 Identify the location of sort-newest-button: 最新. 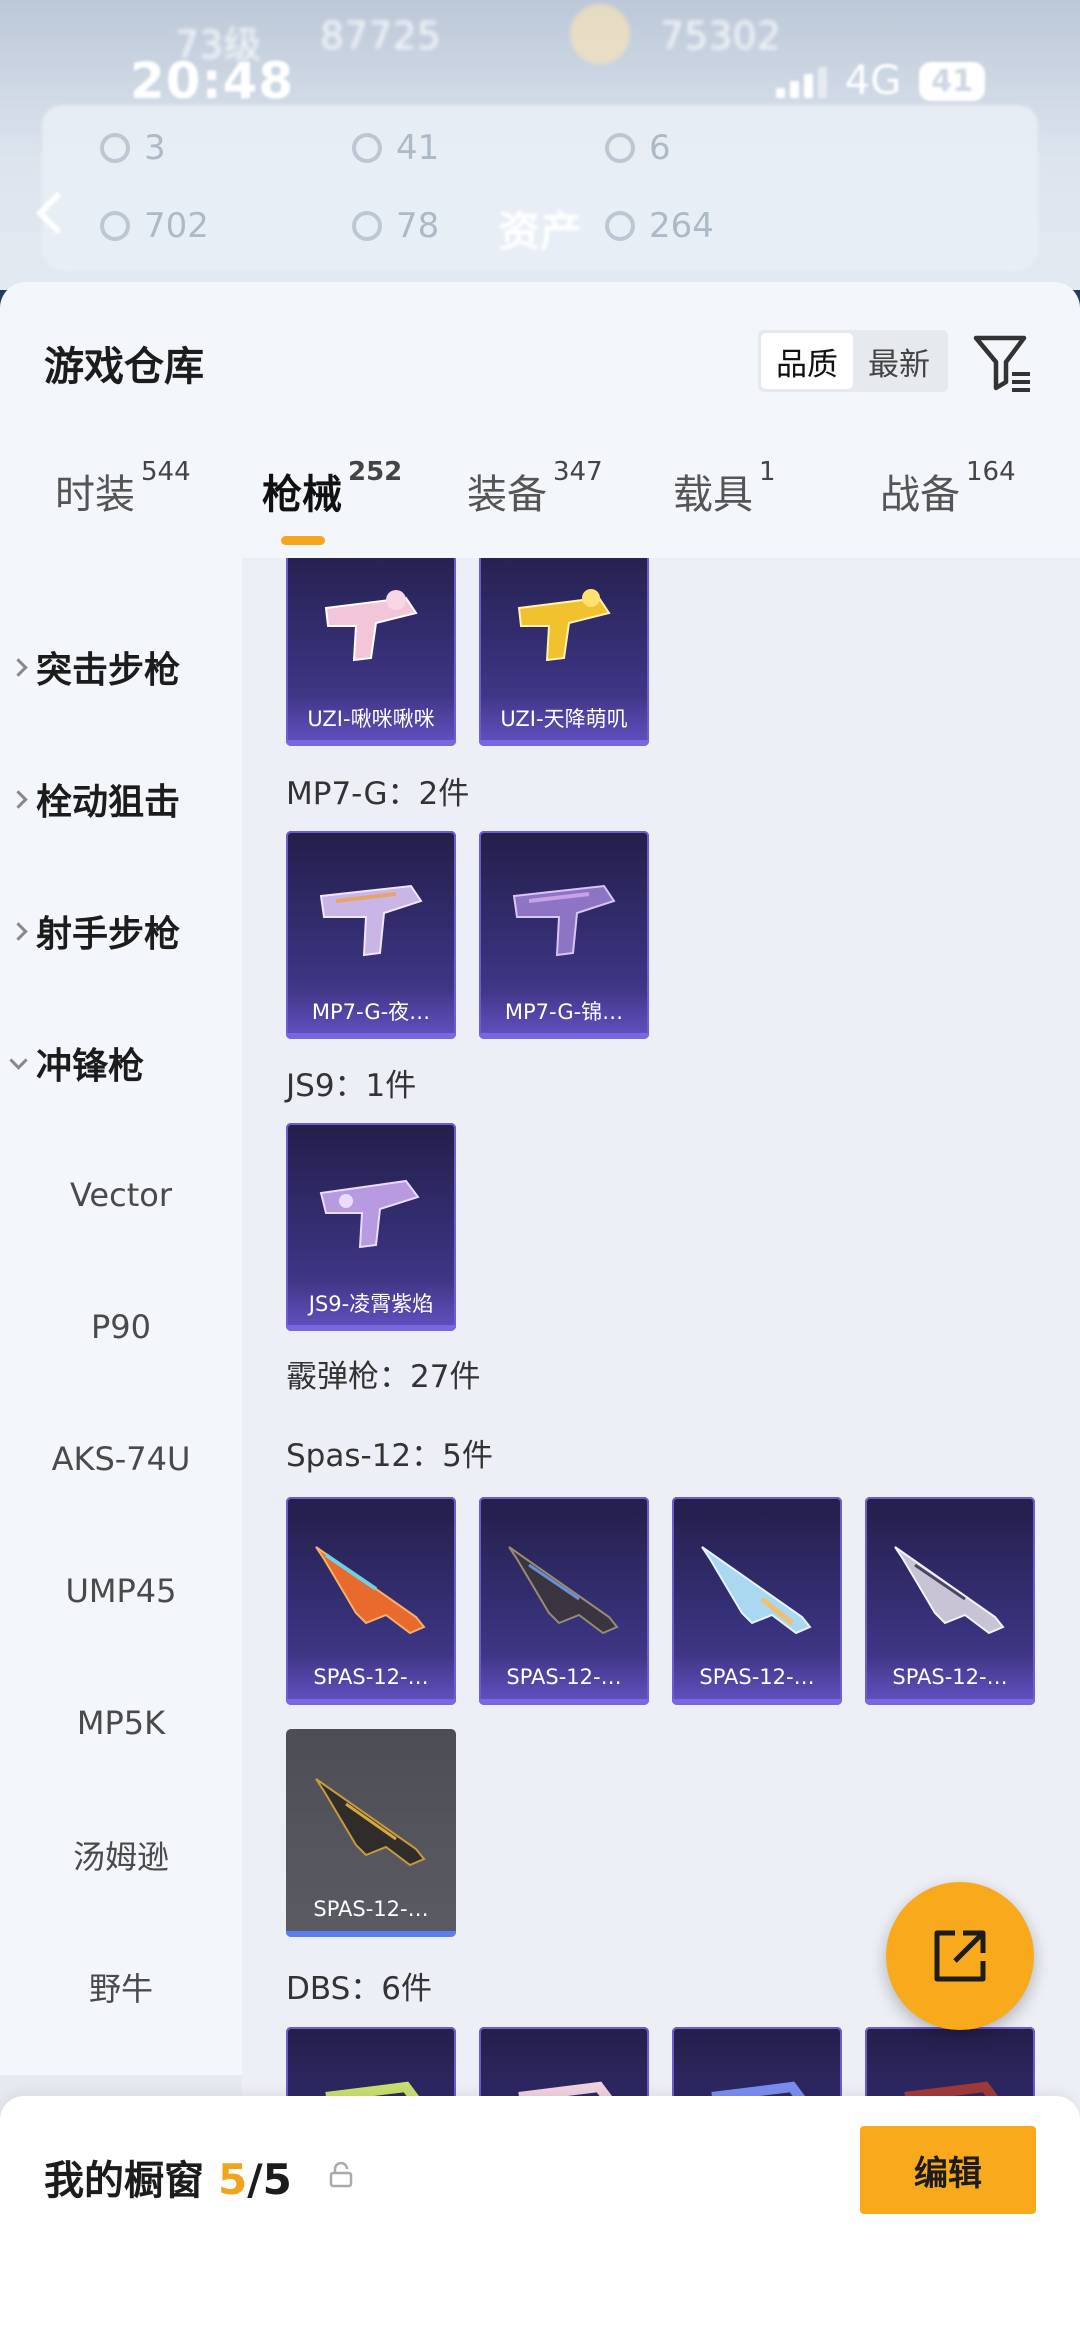
(899, 361).